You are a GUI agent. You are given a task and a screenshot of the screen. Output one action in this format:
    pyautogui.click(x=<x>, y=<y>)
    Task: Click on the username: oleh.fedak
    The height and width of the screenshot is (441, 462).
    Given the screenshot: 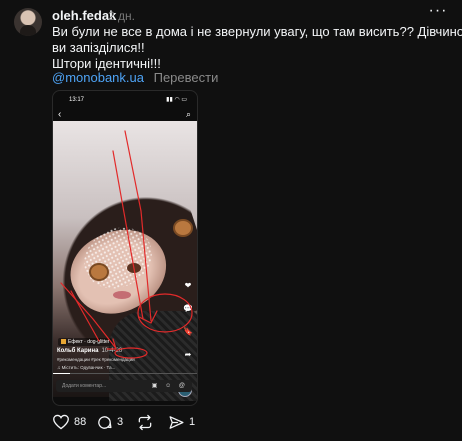 What is the action you would take?
    pyautogui.click(x=84, y=15)
    